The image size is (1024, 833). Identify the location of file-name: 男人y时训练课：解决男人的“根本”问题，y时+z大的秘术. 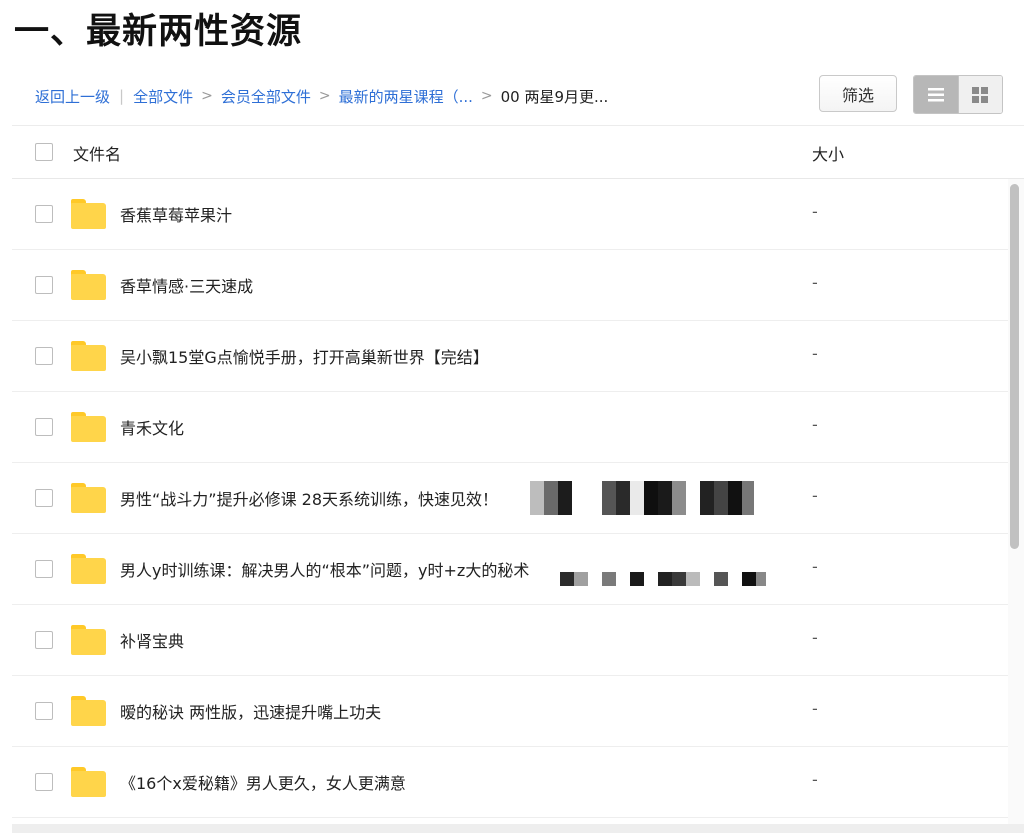
(324, 569).